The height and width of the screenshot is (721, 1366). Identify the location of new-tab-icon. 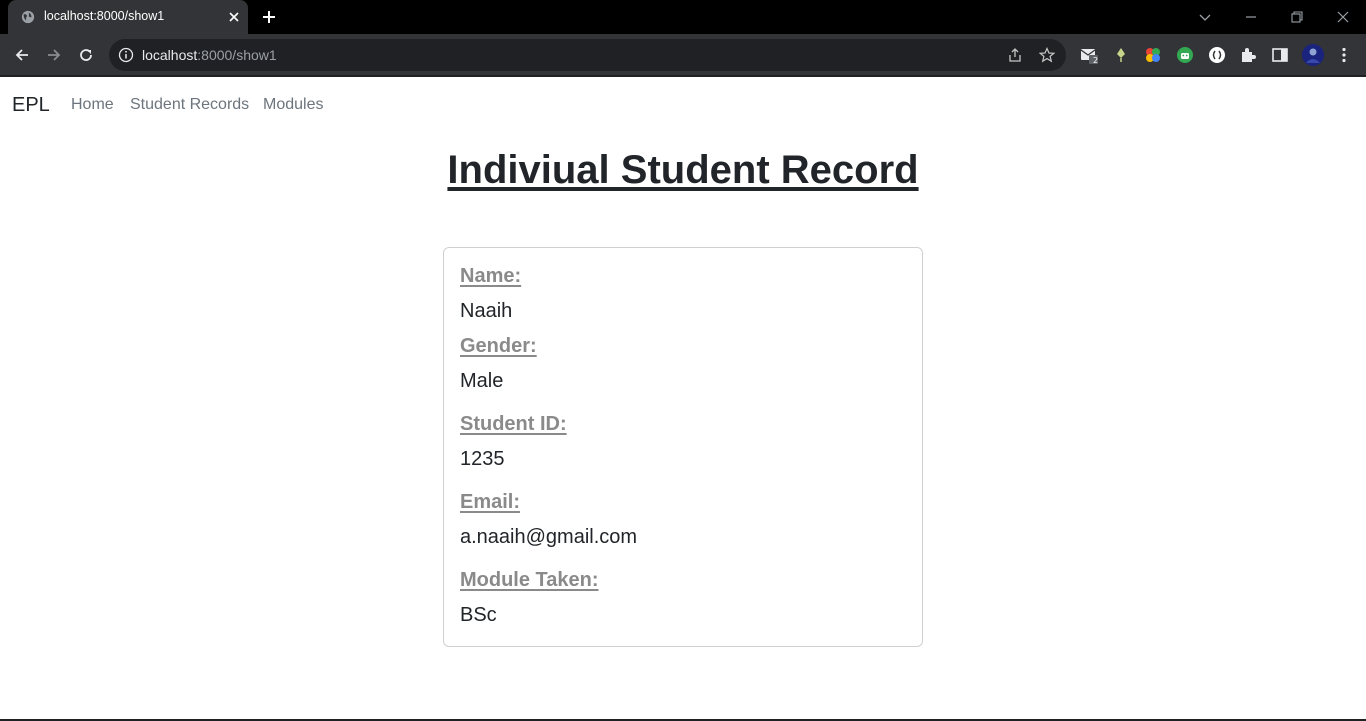
(269, 17).